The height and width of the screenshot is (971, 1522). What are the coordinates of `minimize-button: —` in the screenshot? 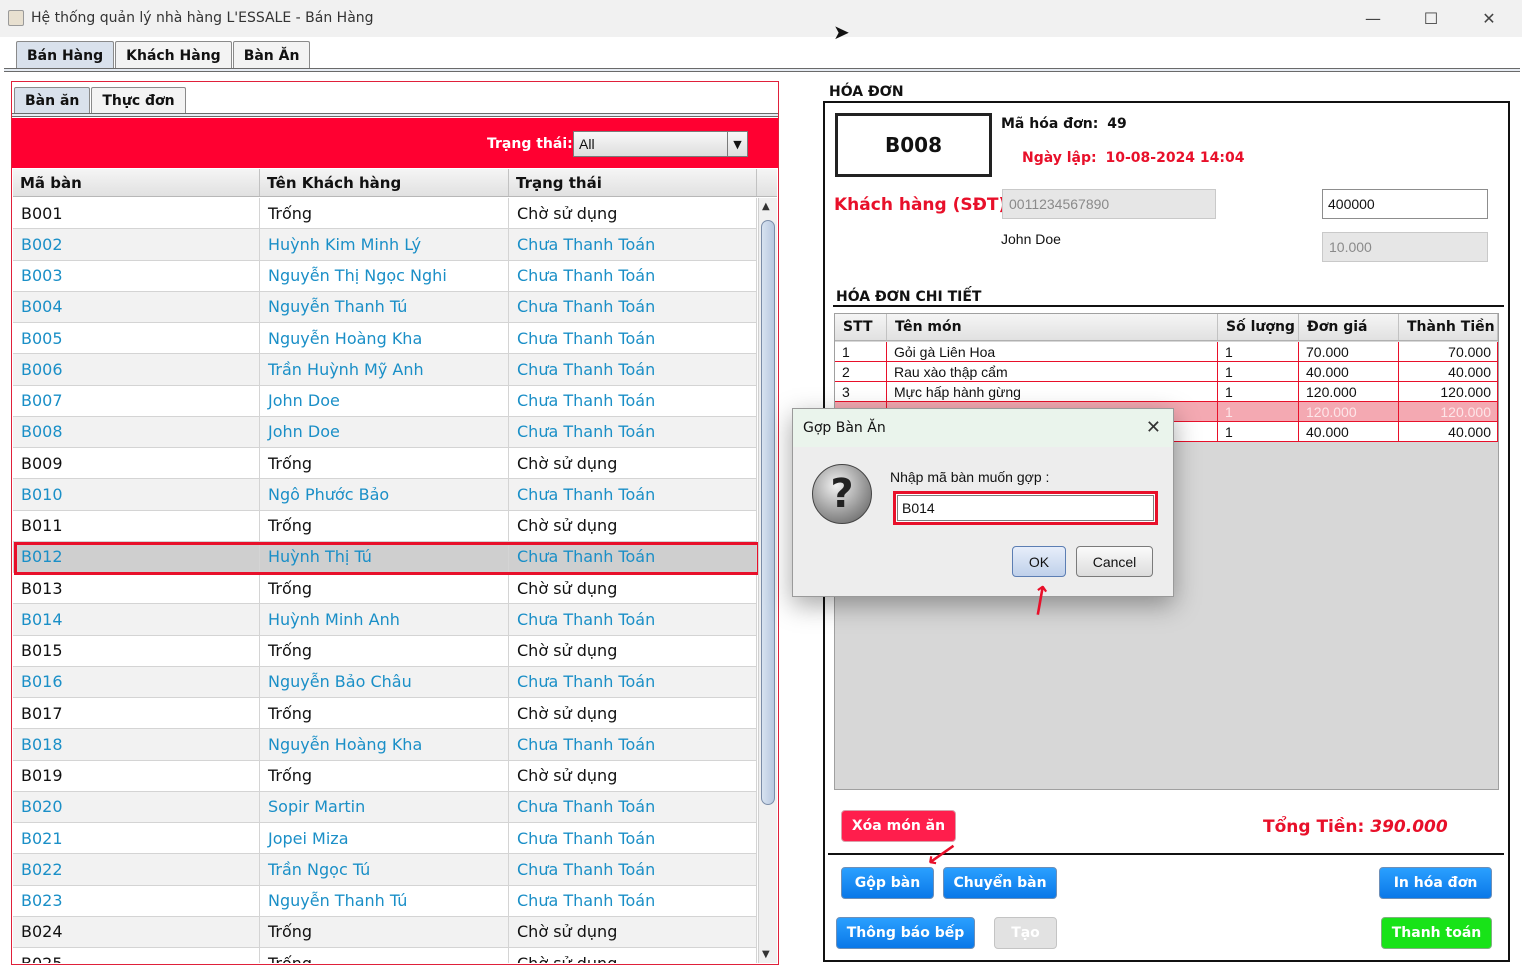 It's located at (1373, 18).